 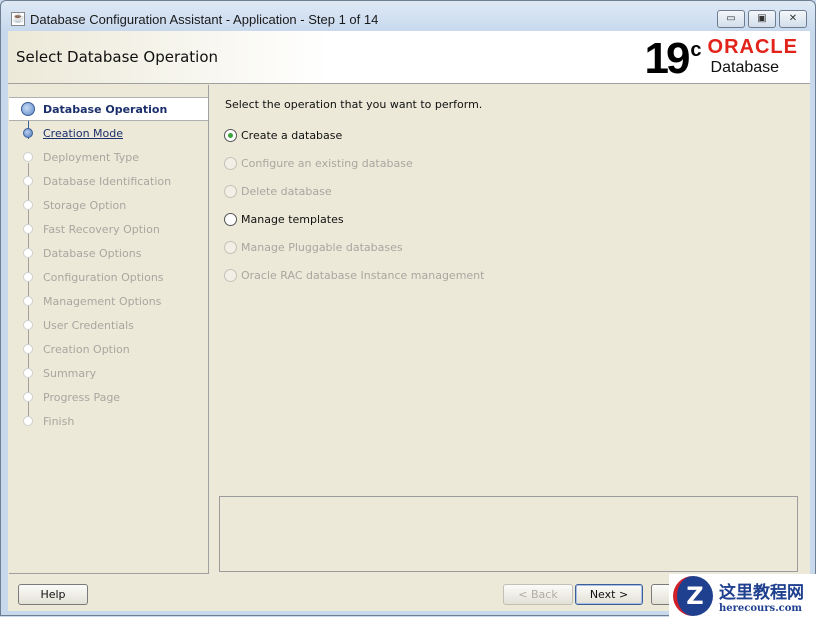 I want to click on oracle-logo: 19 c ORACLE Database, so click(x=721, y=59).